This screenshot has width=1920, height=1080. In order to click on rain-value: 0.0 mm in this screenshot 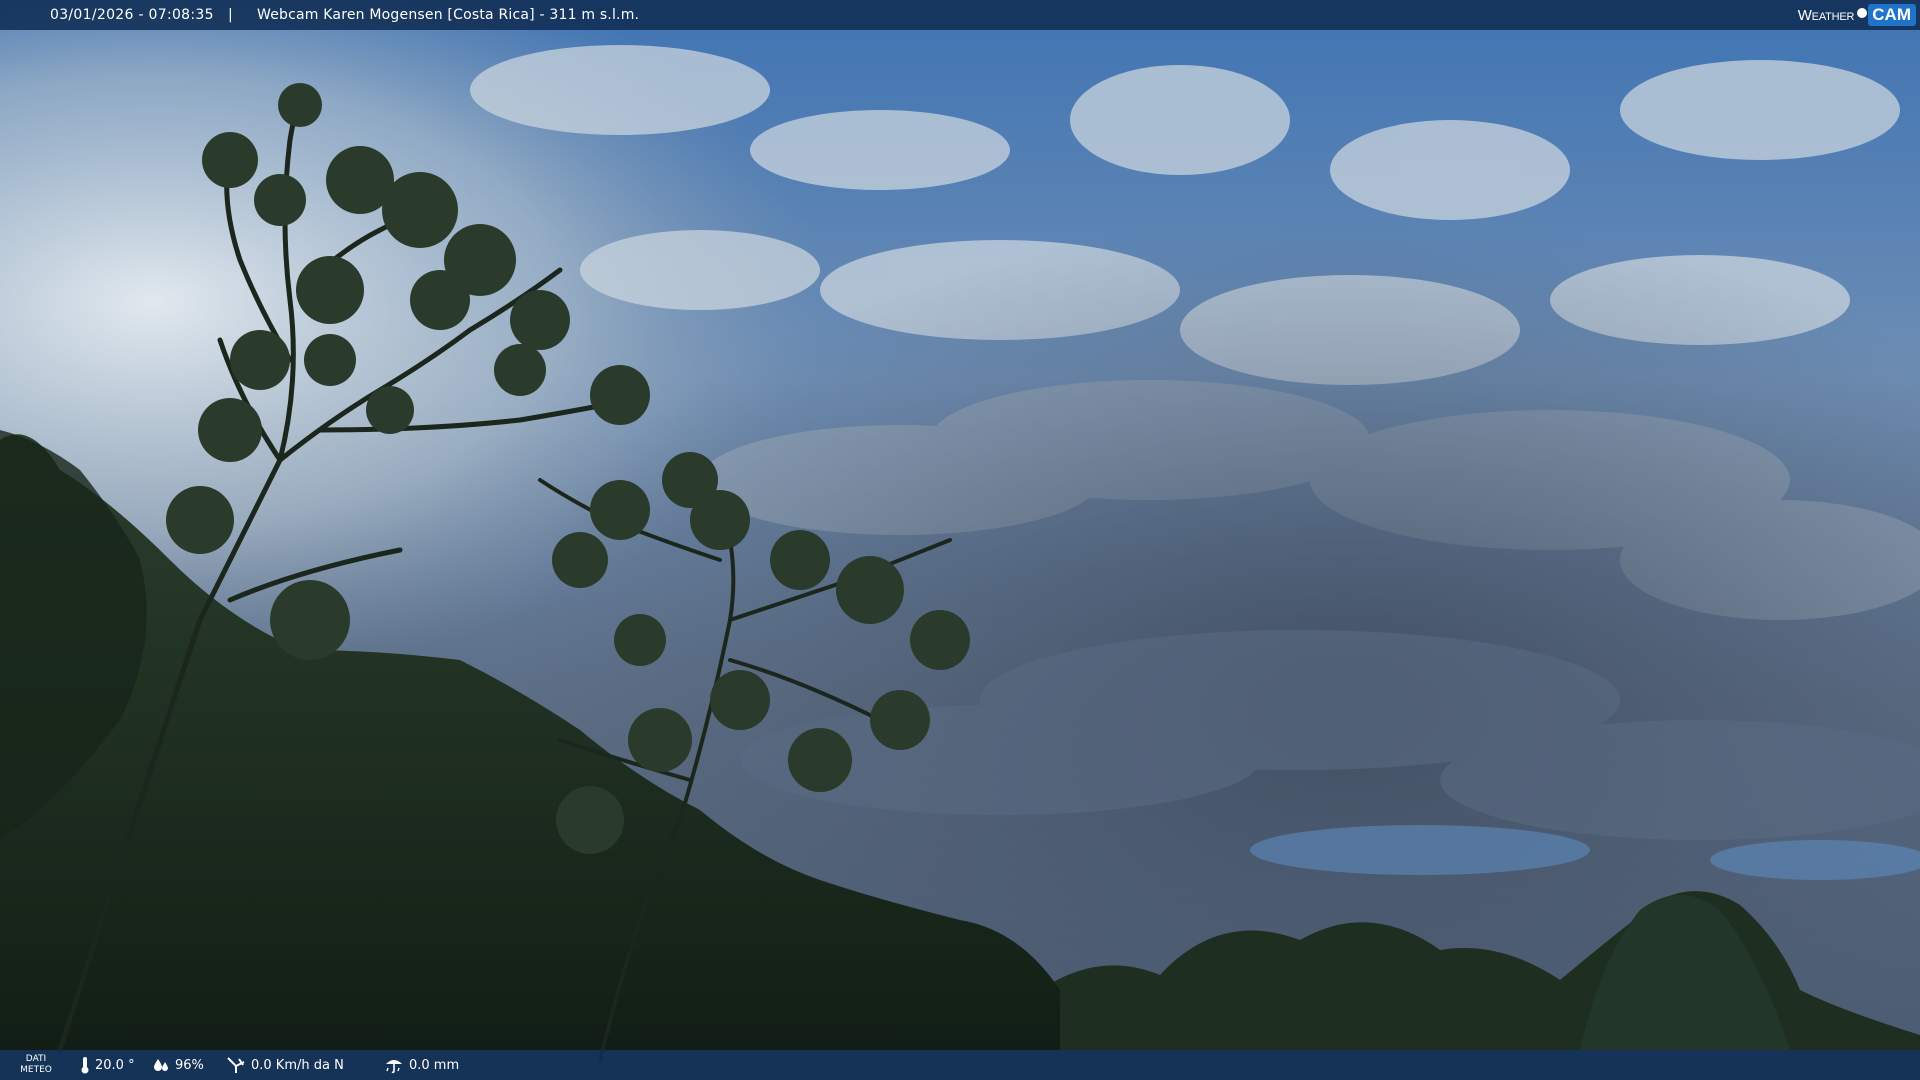, I will do `click(434, 1065)`.